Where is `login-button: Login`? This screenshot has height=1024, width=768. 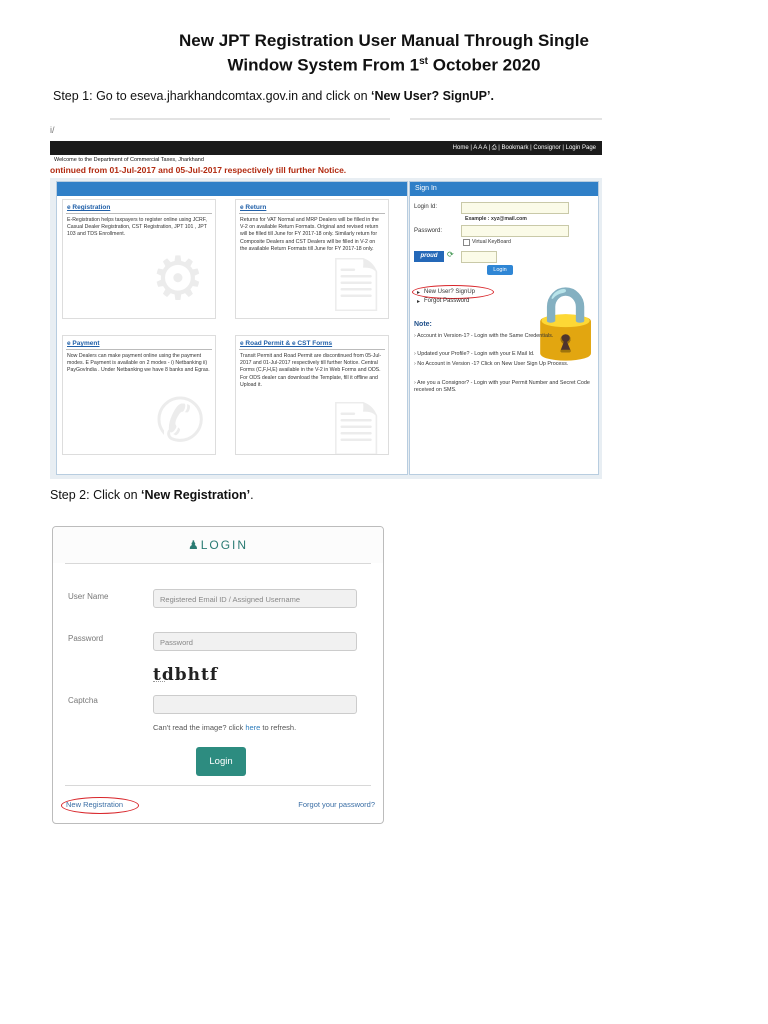
login-button: Login is located at coordinates (221, 761).